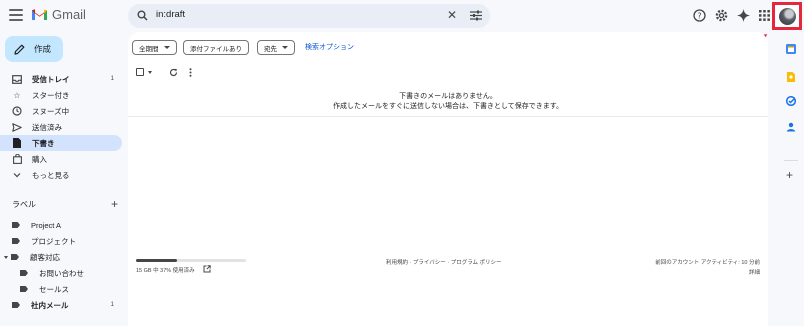  What do you see at coordinates (46, 225) in the screenshot?
I see `label-name: Project A` at bounding box center [46, 225].